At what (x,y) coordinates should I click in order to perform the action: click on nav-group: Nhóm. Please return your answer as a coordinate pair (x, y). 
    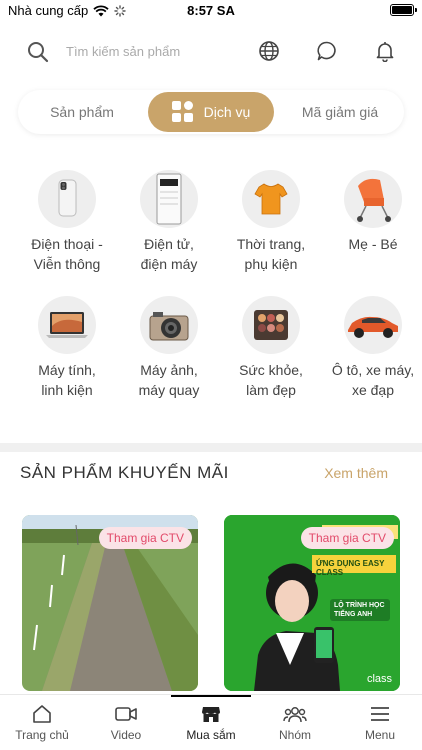
    Looking at the image, I should click on (295, 722).